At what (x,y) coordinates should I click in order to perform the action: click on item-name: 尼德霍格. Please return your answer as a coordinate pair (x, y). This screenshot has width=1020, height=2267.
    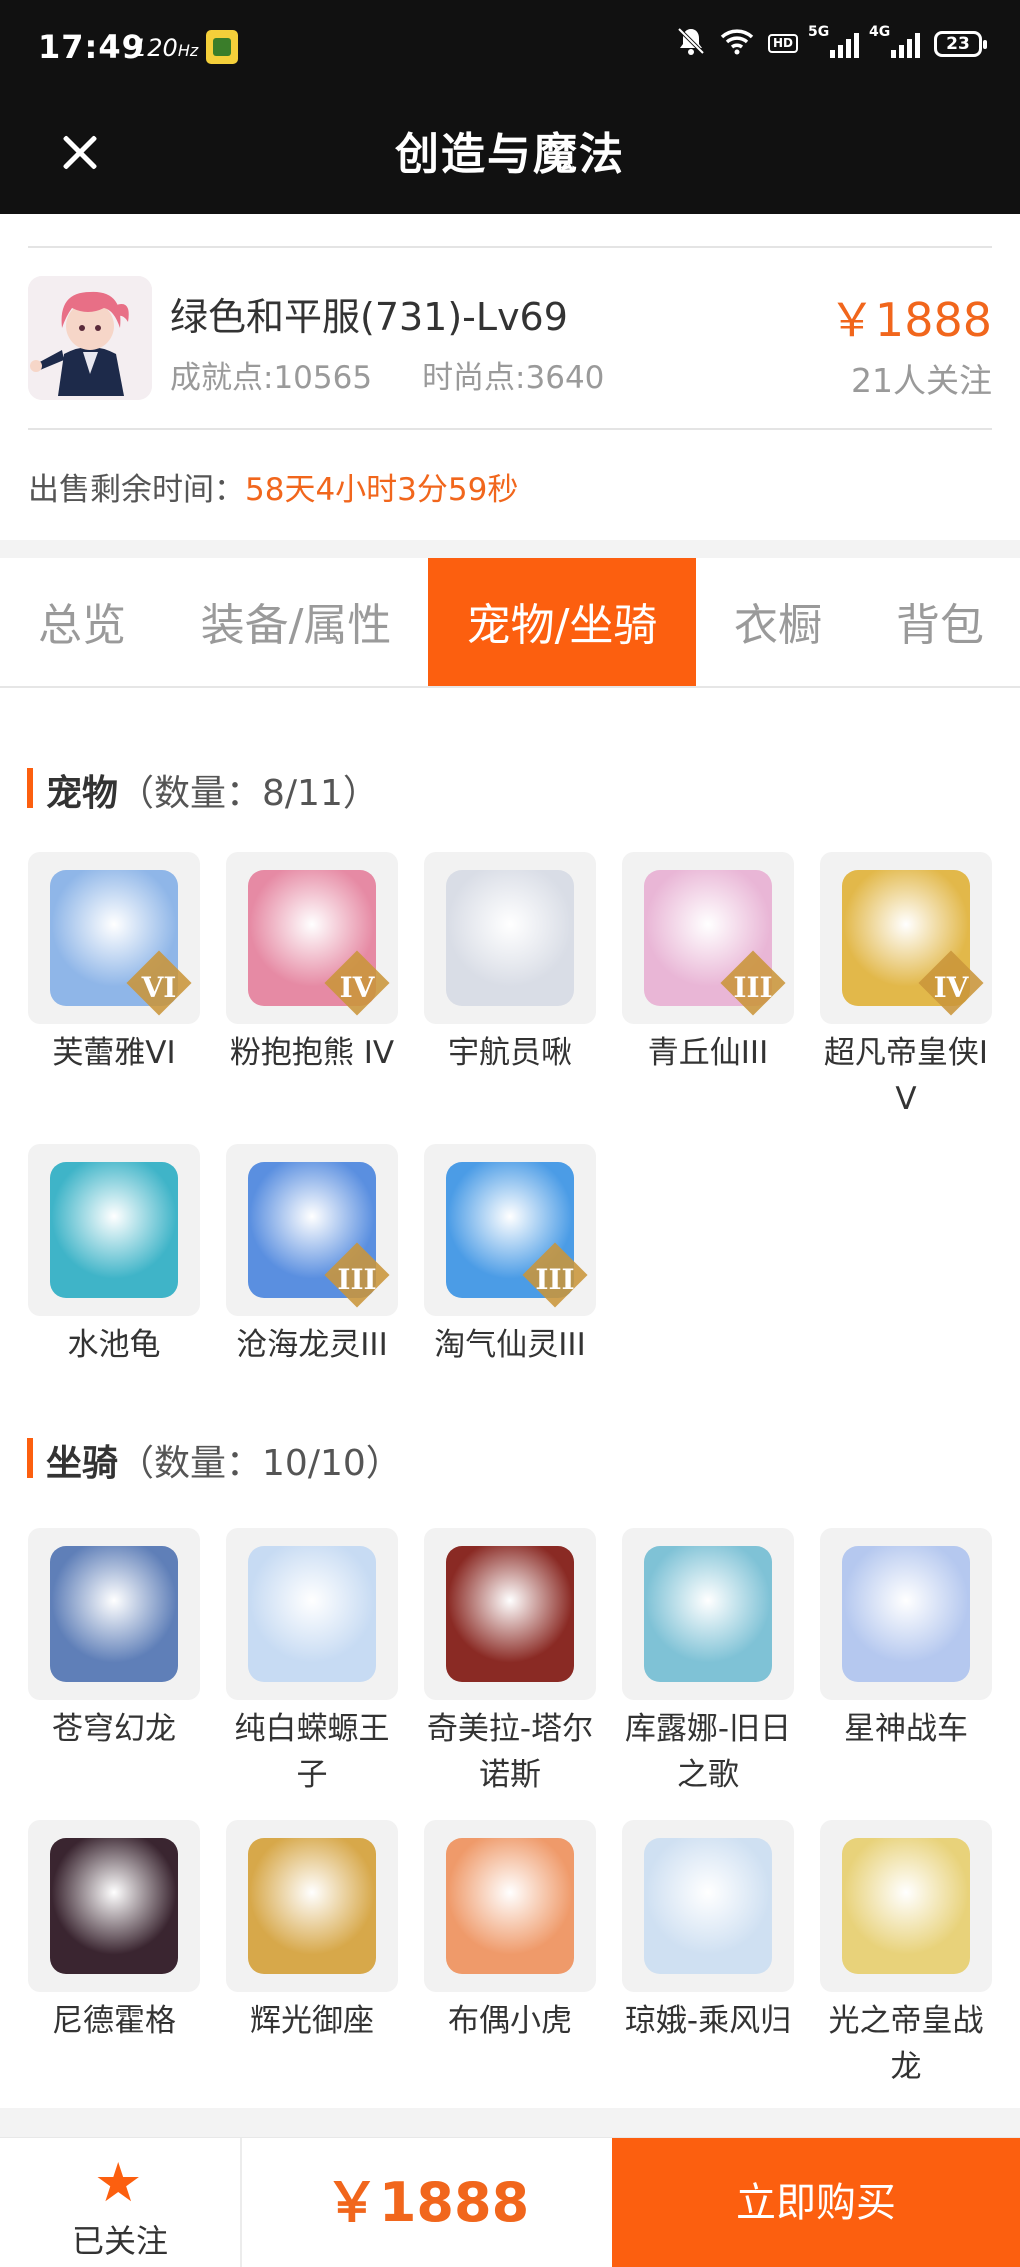
    Looking at the image, I should click on (114, 2021).